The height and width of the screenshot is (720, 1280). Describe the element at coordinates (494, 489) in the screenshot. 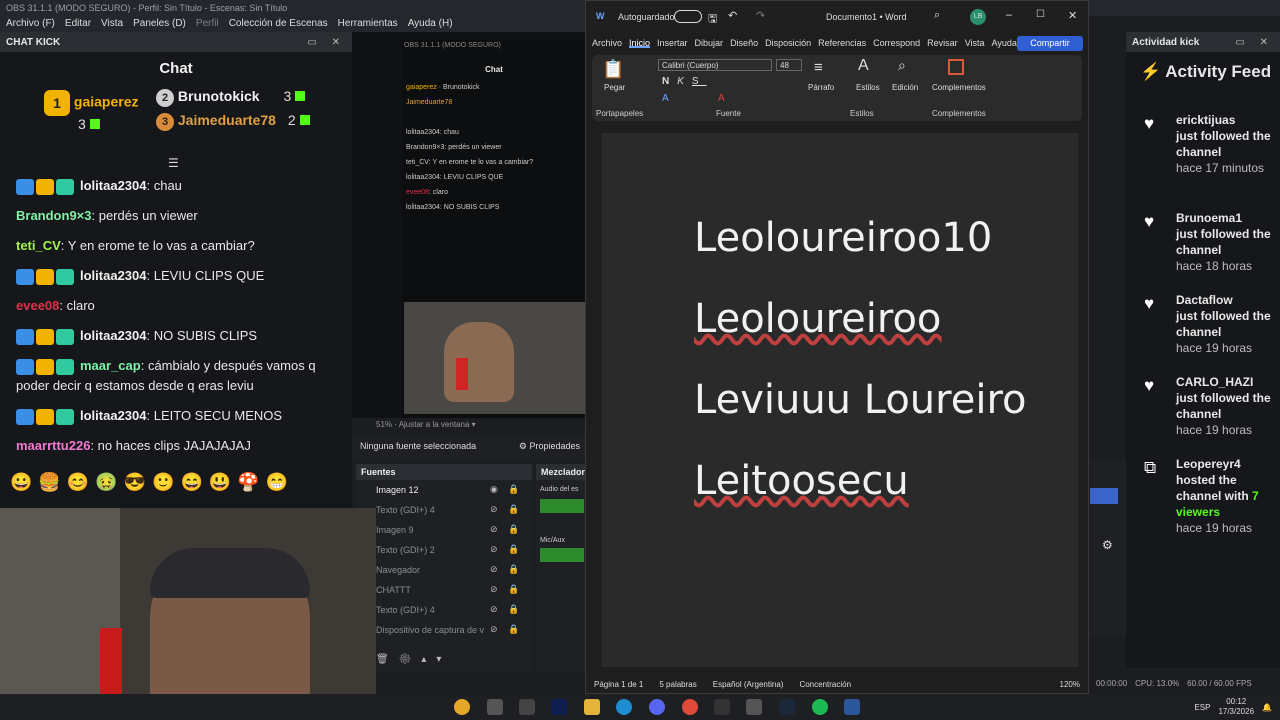

I see `visibility-icon: ◉` at that location.